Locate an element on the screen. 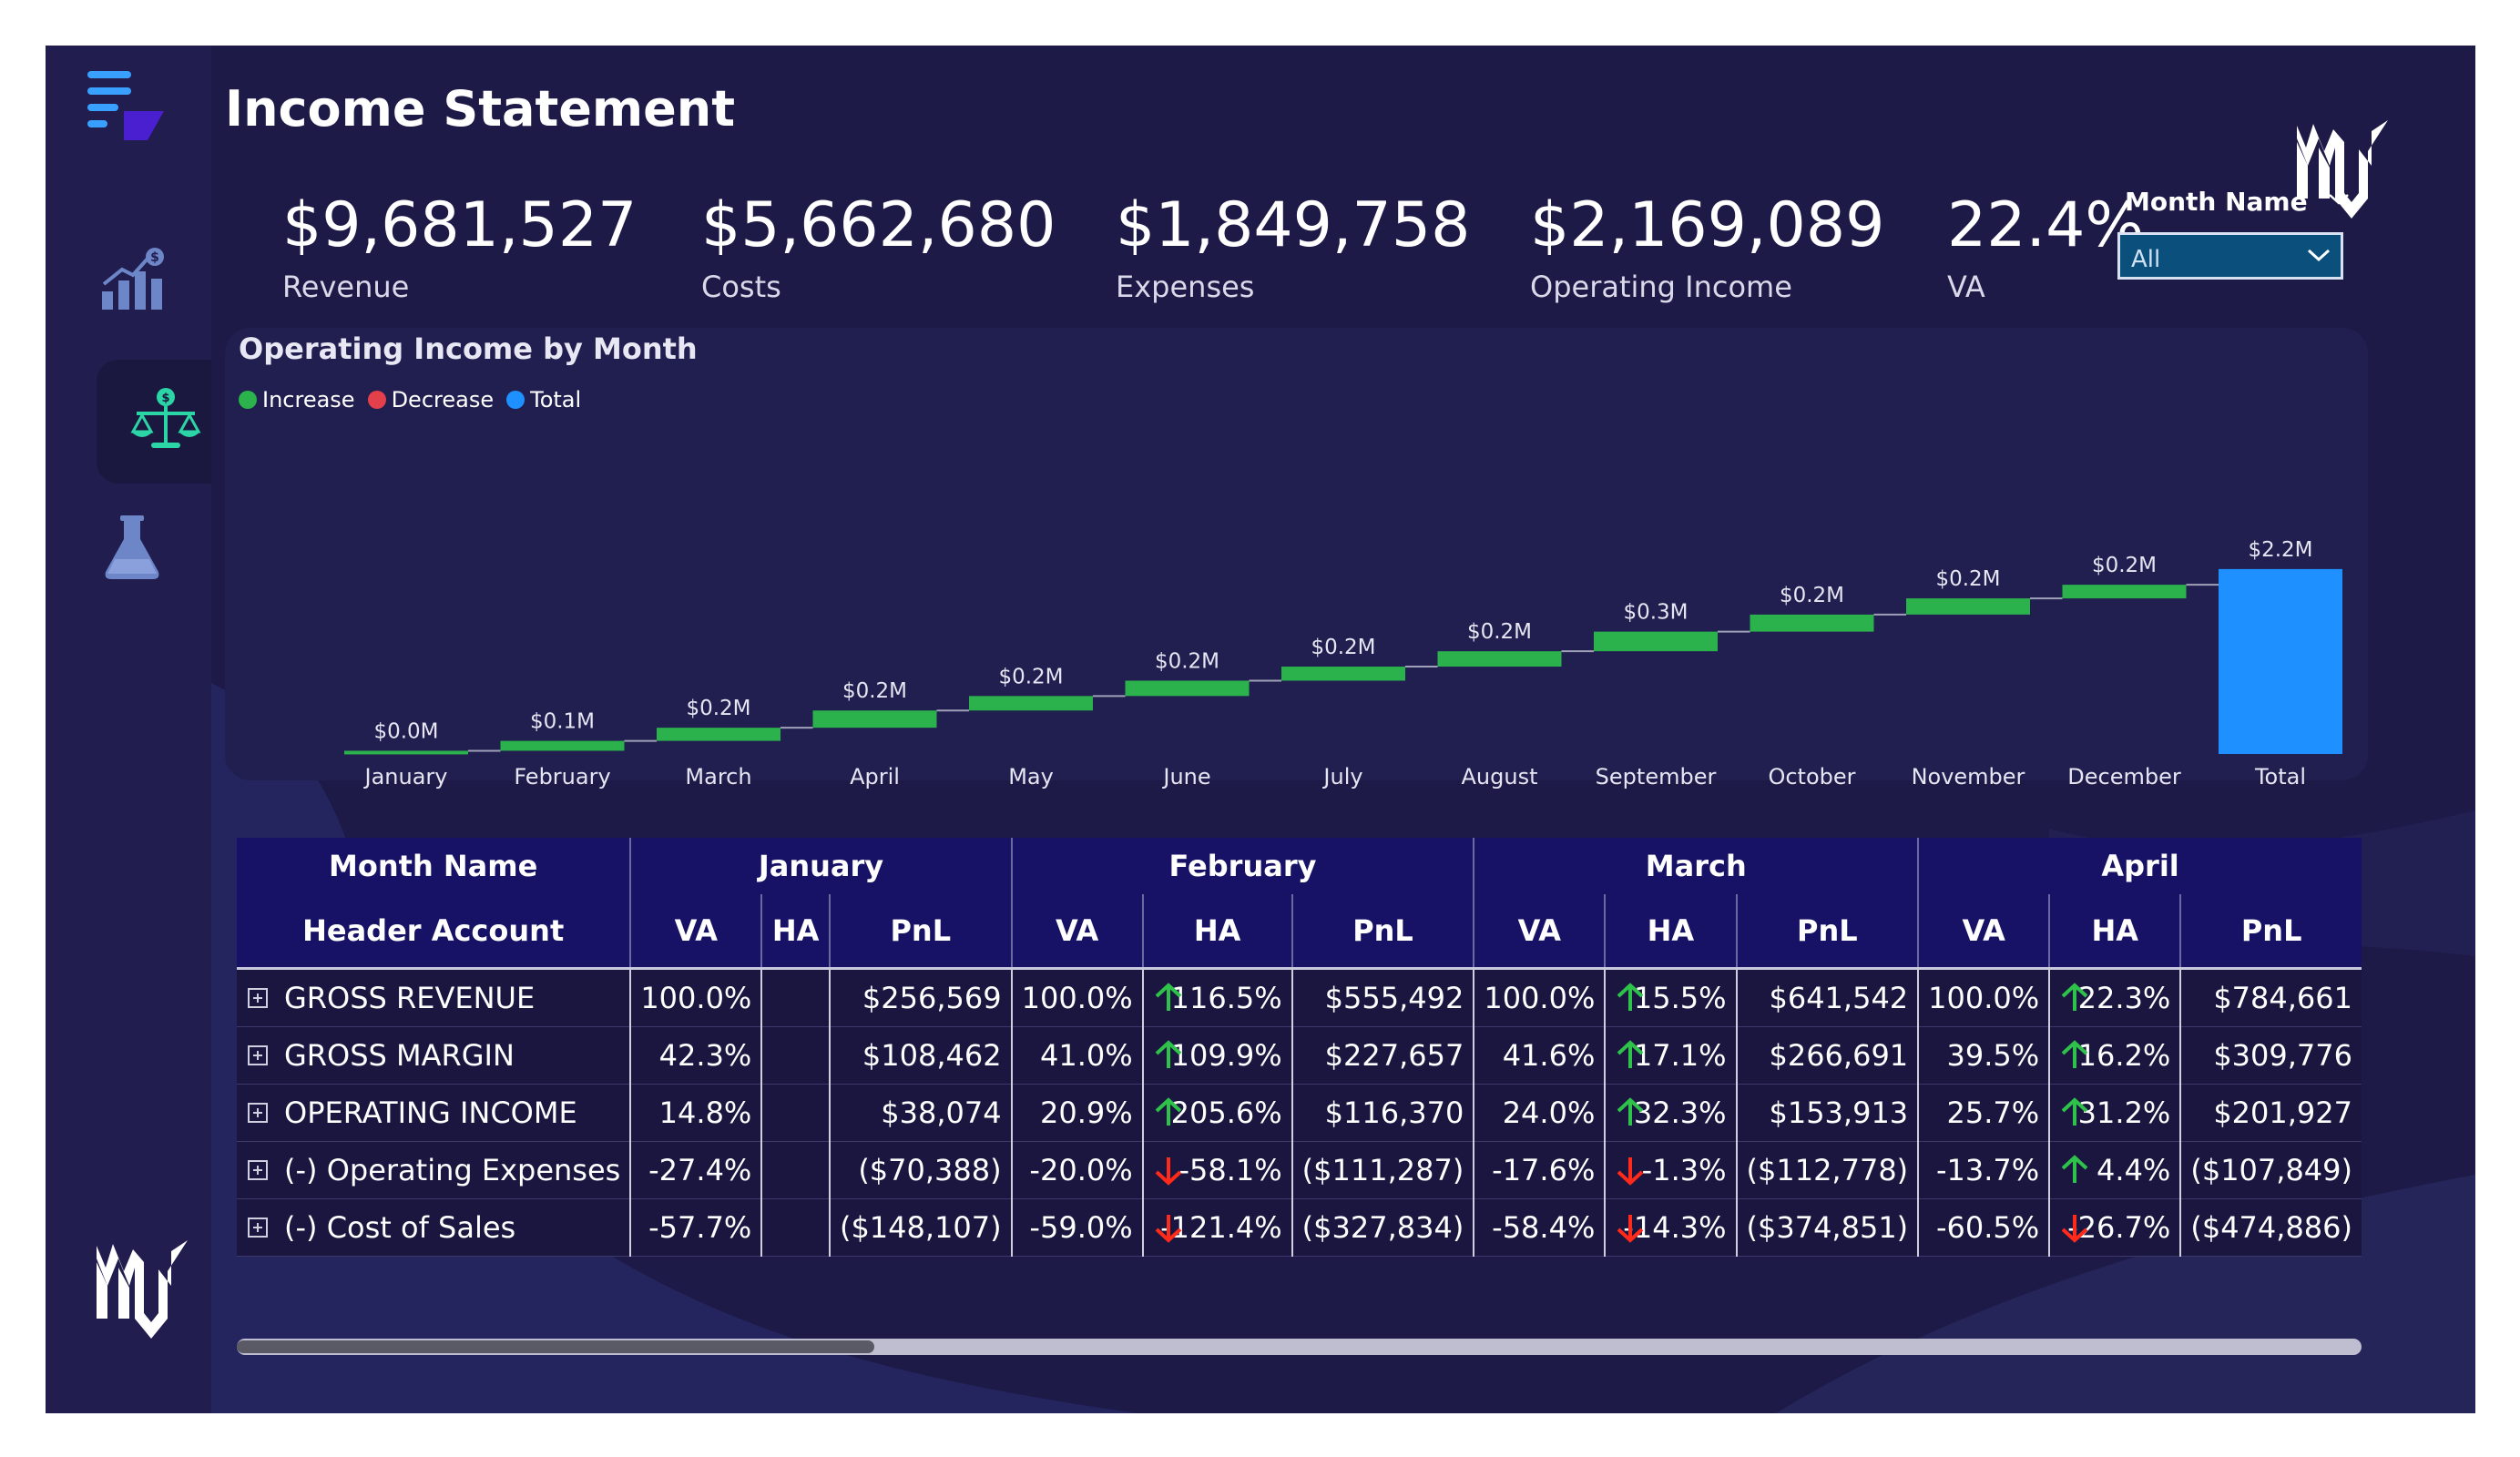 The image size is (2520, 1457). cell-pnl: $641,542 is located at coordinates (1827, 997).